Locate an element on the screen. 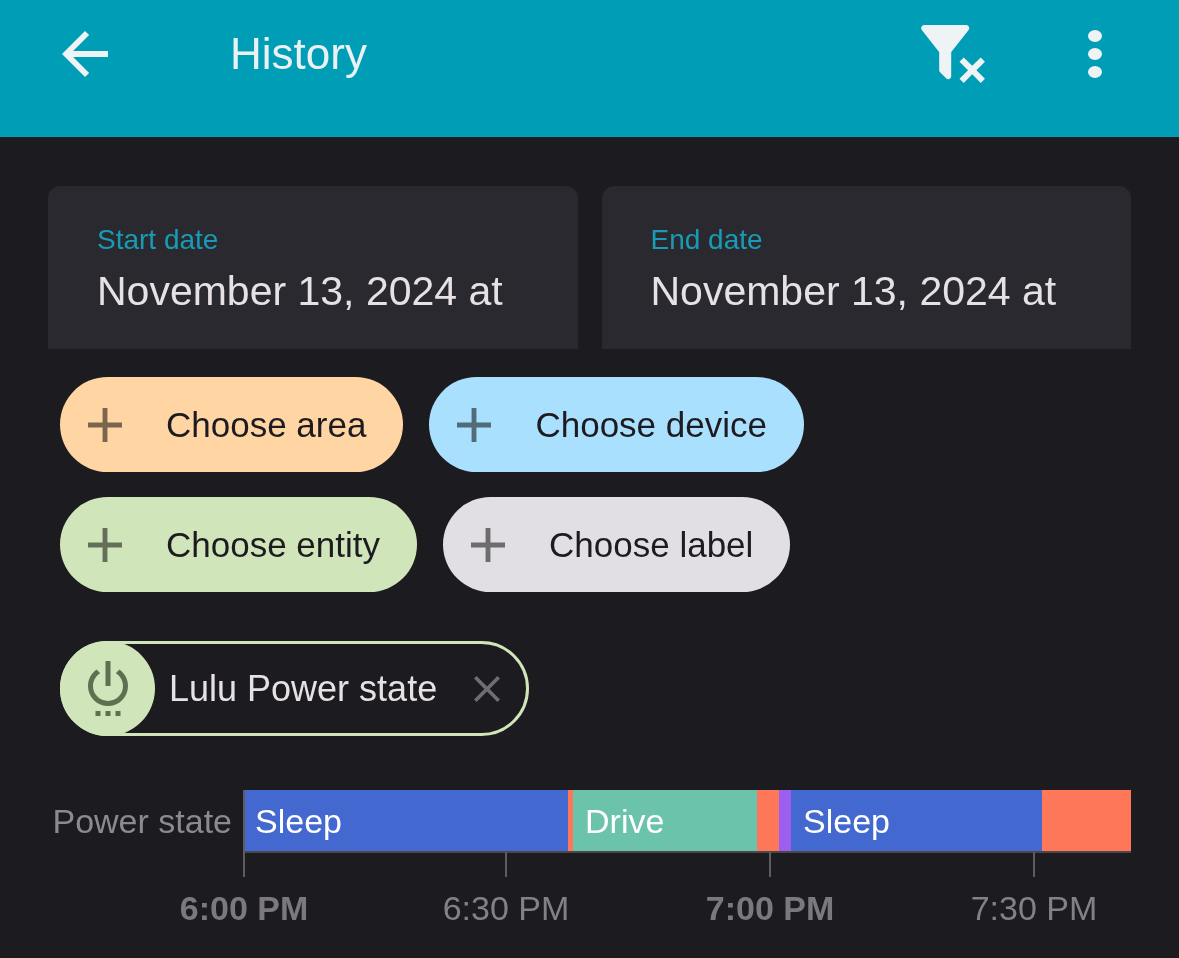 Image resolution: width=1179 pixels, height=958 pixels. add-target-chip: Choose label is located at coordinates (617, 544).